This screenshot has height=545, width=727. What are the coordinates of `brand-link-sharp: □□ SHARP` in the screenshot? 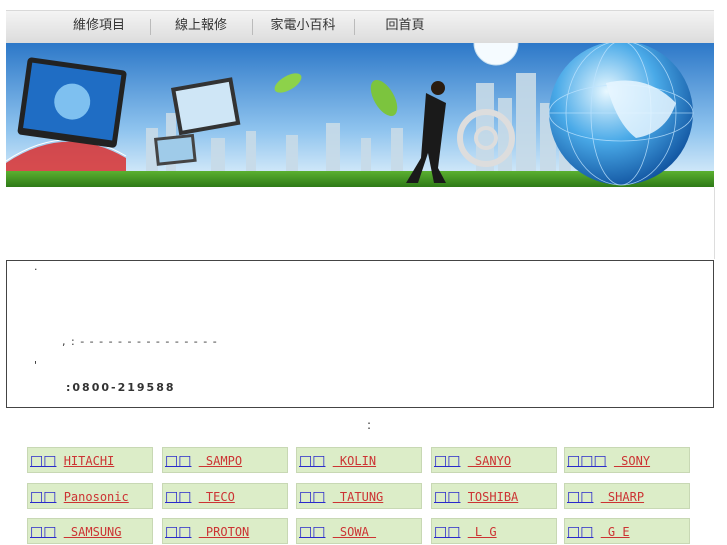 It's located at (627, 496).